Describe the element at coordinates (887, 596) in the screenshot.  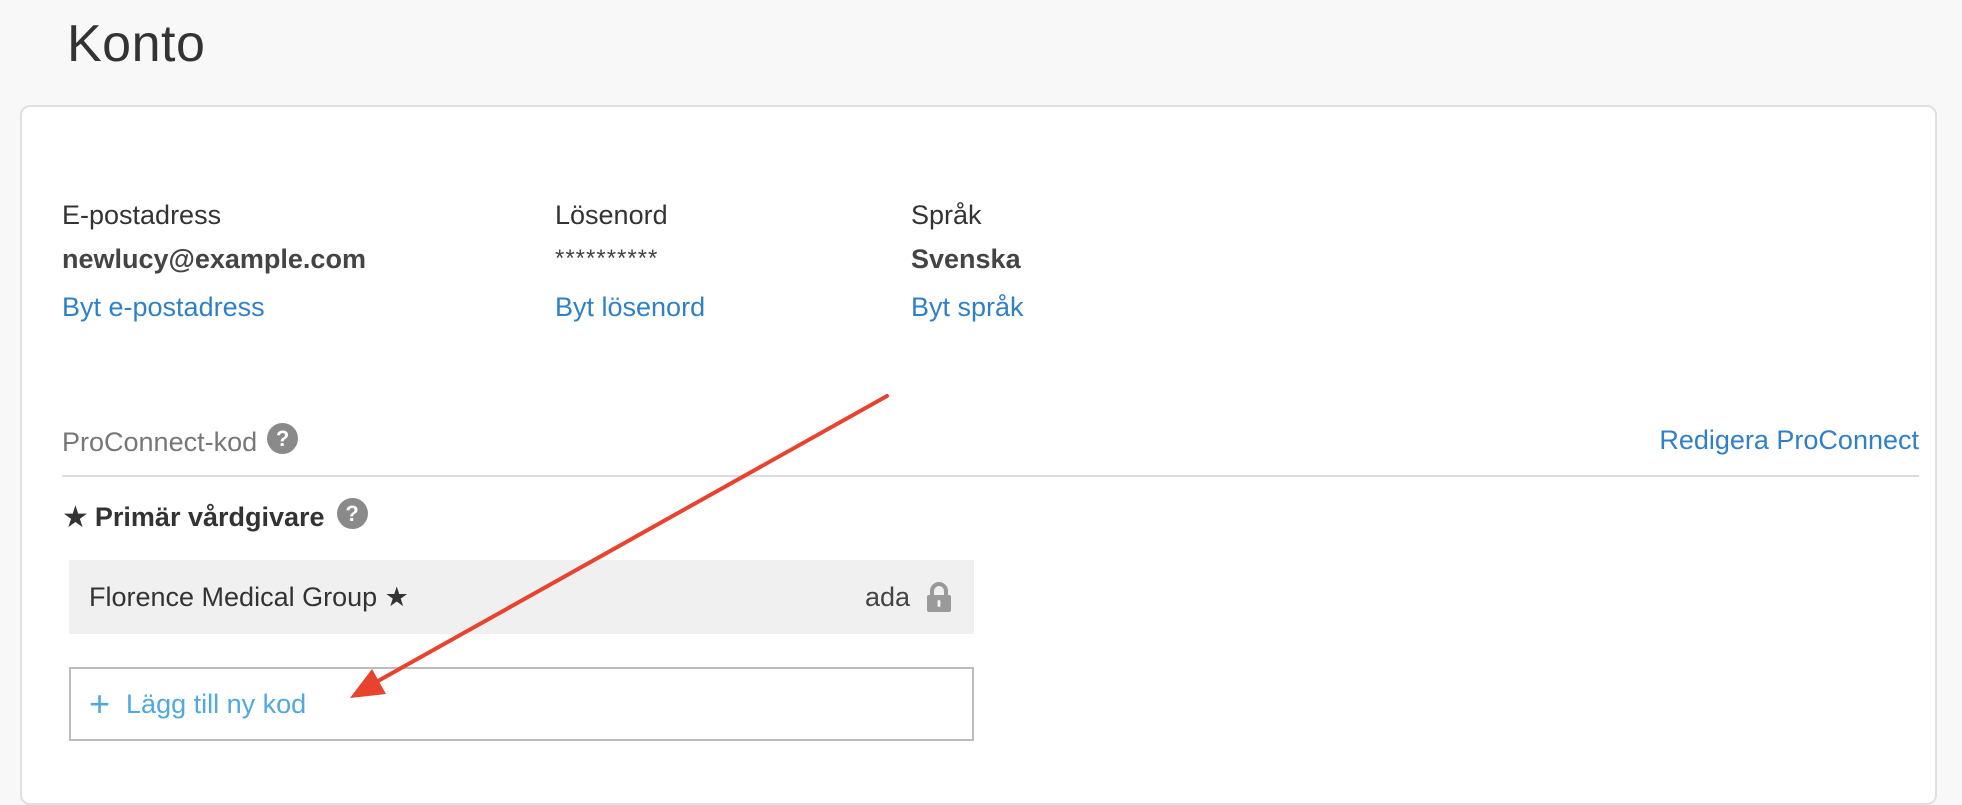
I see `provider-code: ada` at that location.